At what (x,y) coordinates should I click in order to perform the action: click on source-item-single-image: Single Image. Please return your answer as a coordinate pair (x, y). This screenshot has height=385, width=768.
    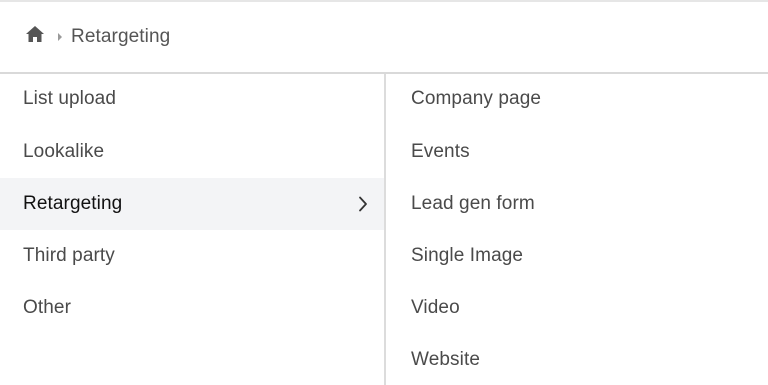
    Looking at the image, I should click on (577, 256).